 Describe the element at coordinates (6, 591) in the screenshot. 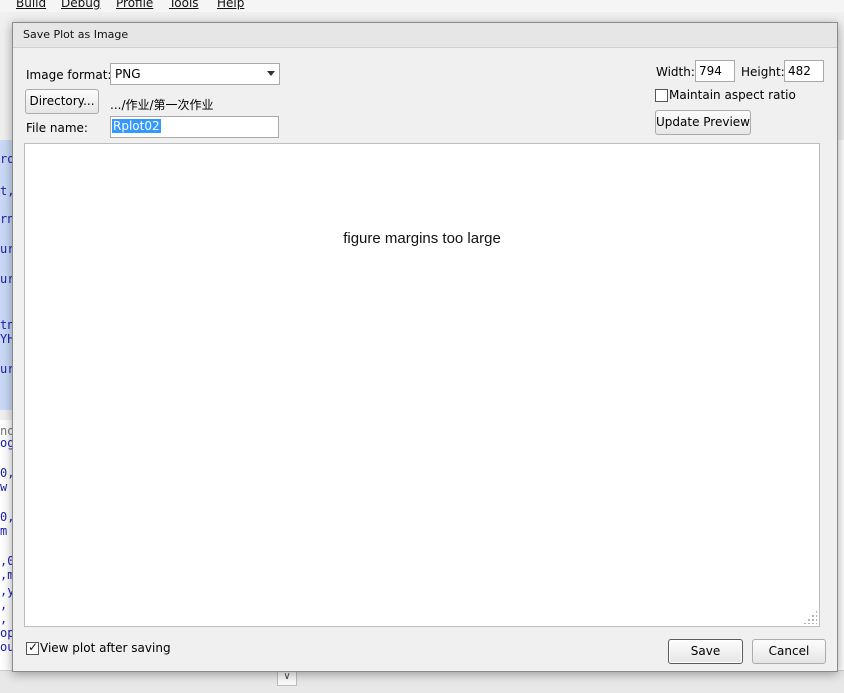

I see `code-fragment: ,y` at that location.